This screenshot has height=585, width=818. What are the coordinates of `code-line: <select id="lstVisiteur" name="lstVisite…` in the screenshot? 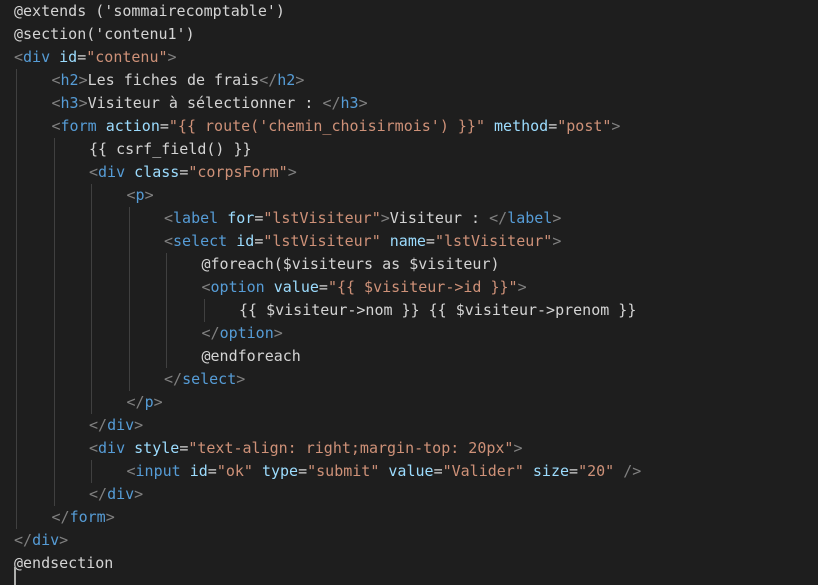 It's located at (362, 241).